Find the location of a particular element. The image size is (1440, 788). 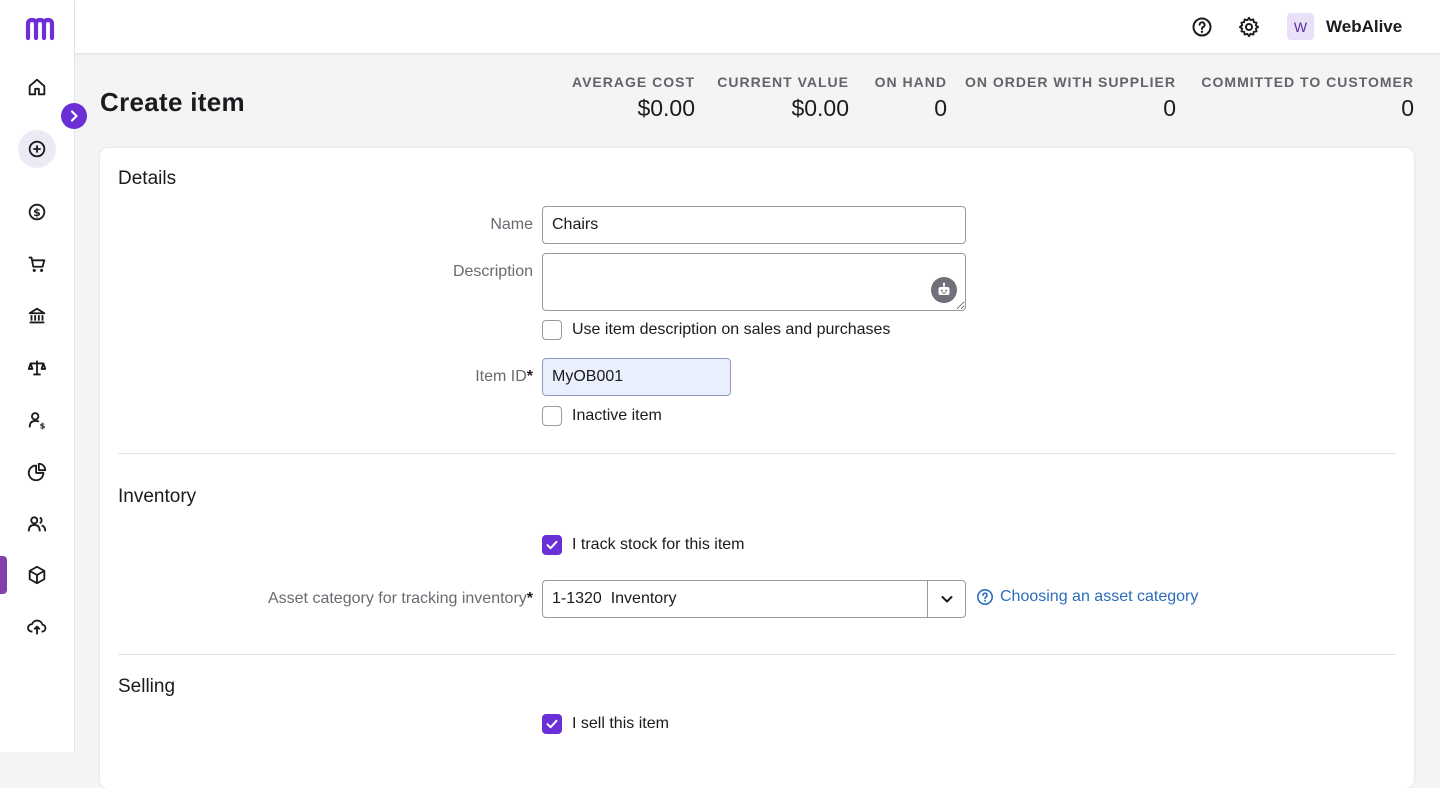

nav-banking is located at coordinates (37, 316).